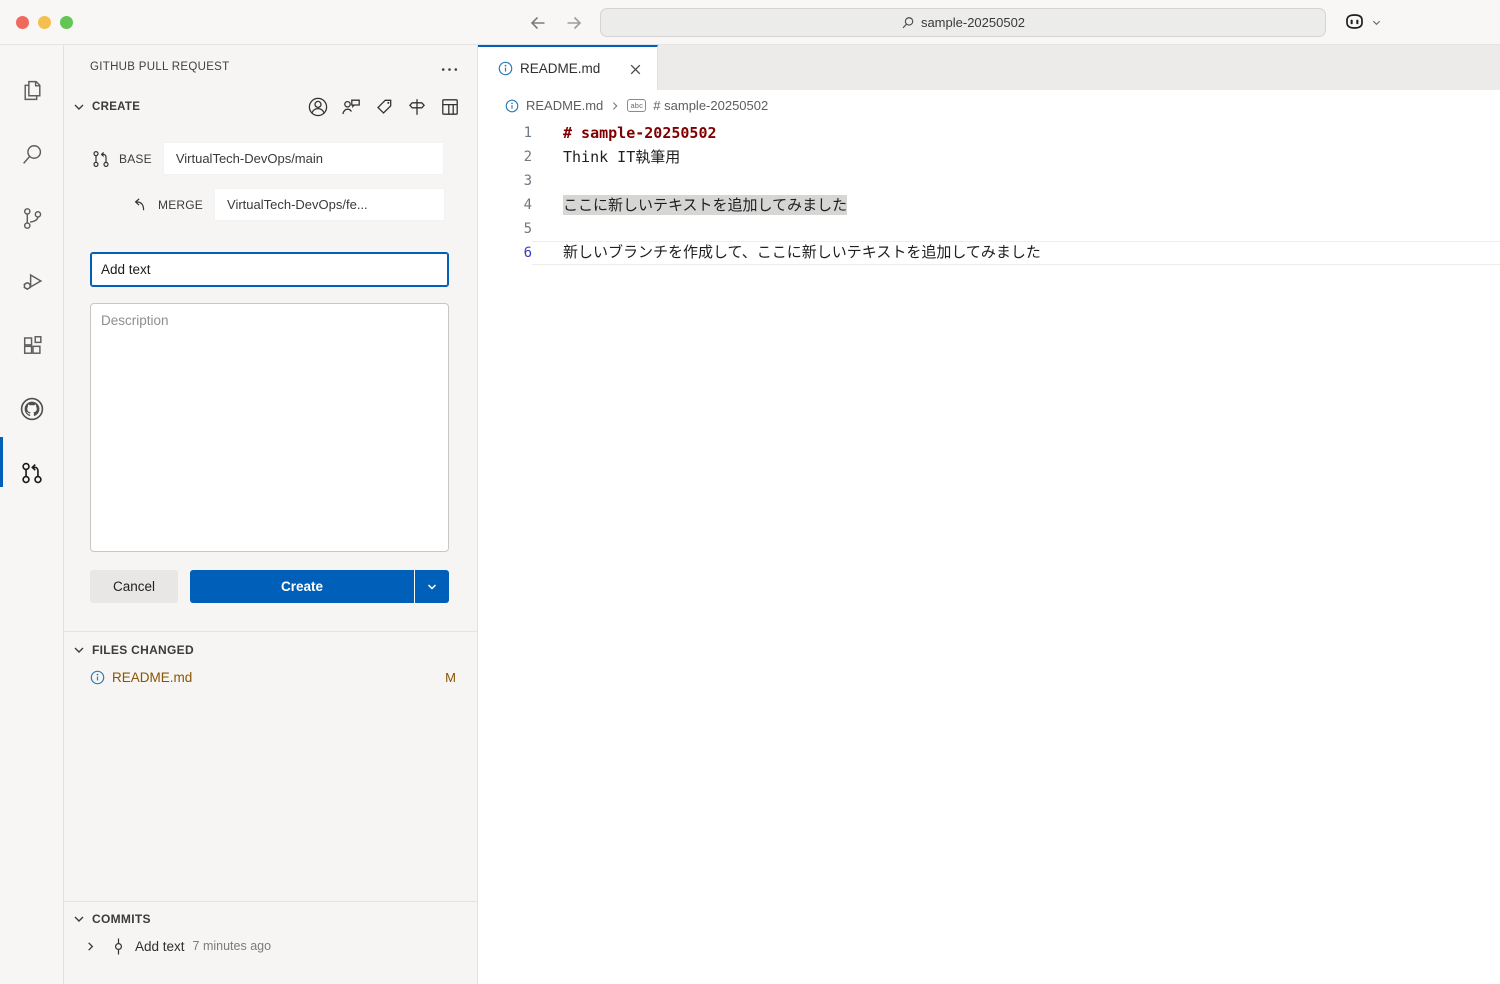  I want to click on sidebar-item-explorer, so click(32, 90).